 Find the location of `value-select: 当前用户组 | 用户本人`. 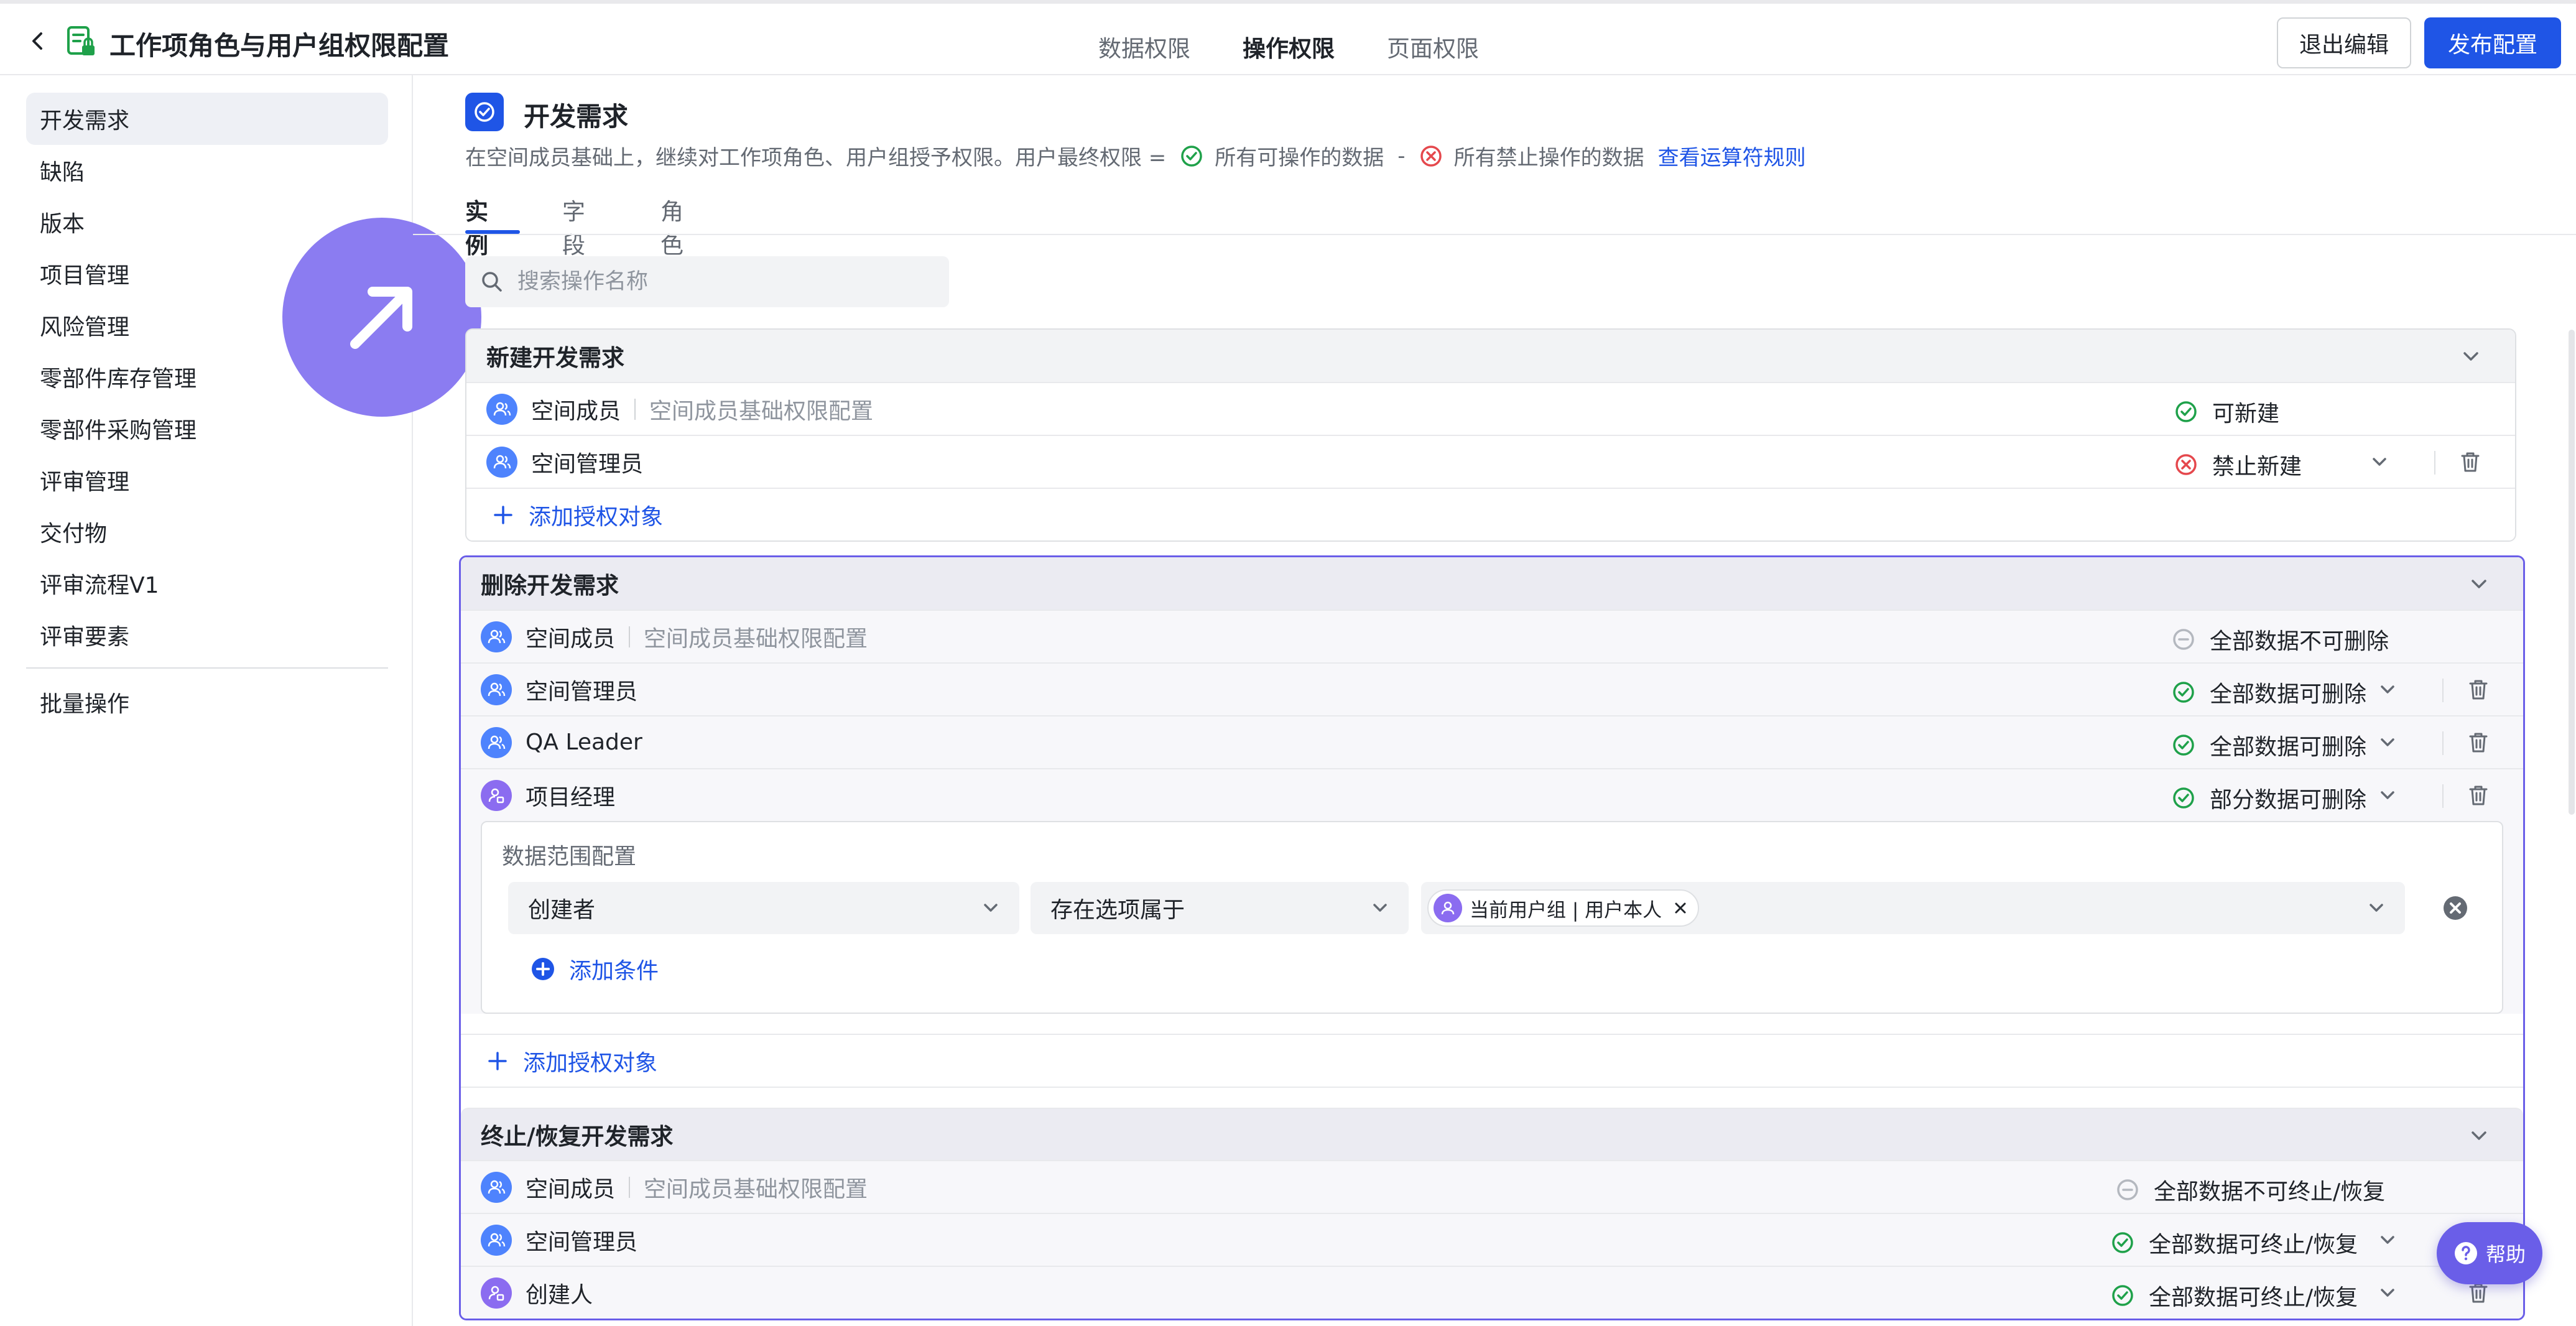

value-select: 当前用户组 | 用户本人 is located at coordinates (1913, 908).